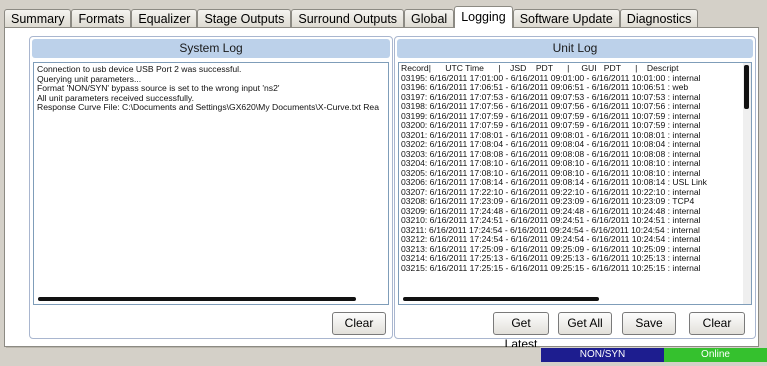  Describe the element at coordinates (649, 323) in the screenshot. I see `save-button: Save` at that location.